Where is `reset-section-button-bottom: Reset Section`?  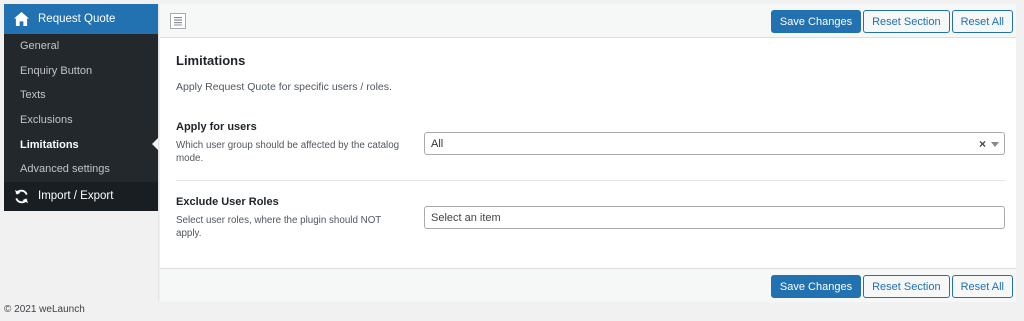 reset-section-button-bottom: Reset Section is located at coordinates (906, 286).